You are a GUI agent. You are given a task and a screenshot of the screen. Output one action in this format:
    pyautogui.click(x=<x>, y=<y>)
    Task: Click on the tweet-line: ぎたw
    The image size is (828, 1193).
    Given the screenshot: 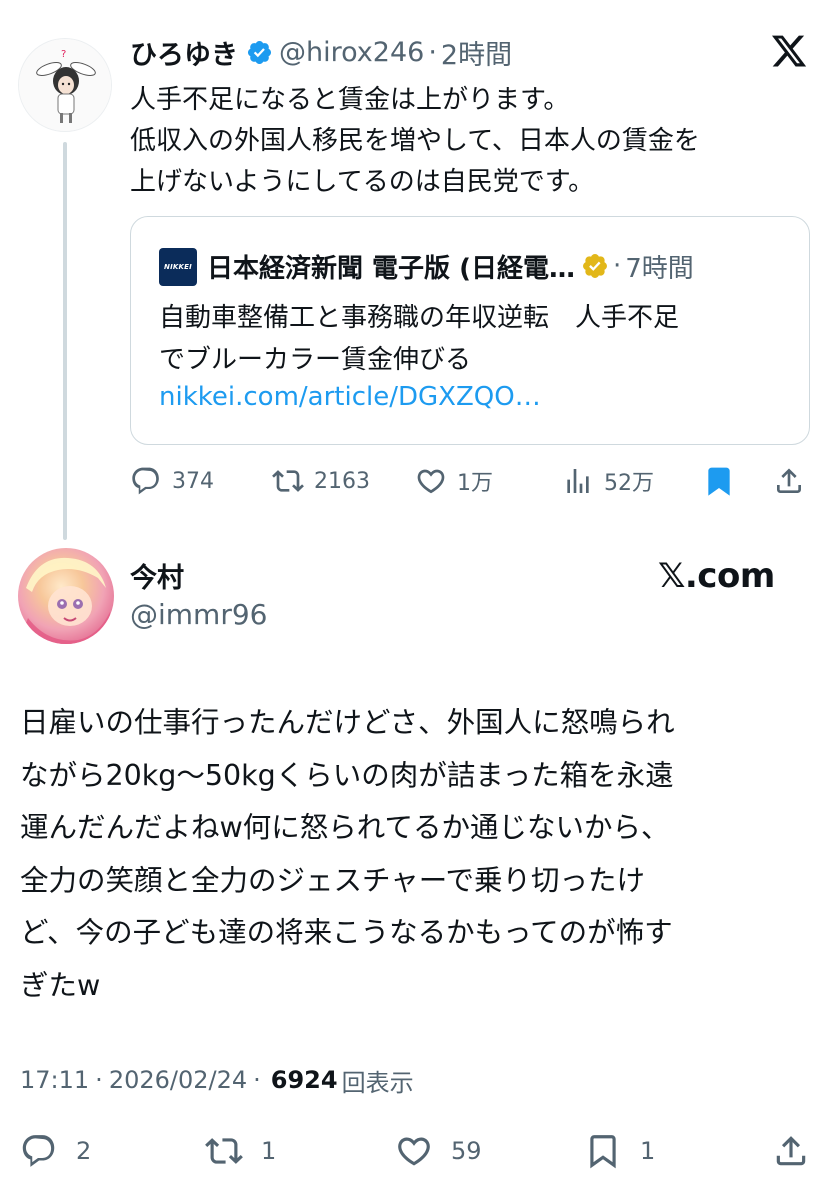 What is the action you would take?
    pyautogui.click(x=60, y=985)
    